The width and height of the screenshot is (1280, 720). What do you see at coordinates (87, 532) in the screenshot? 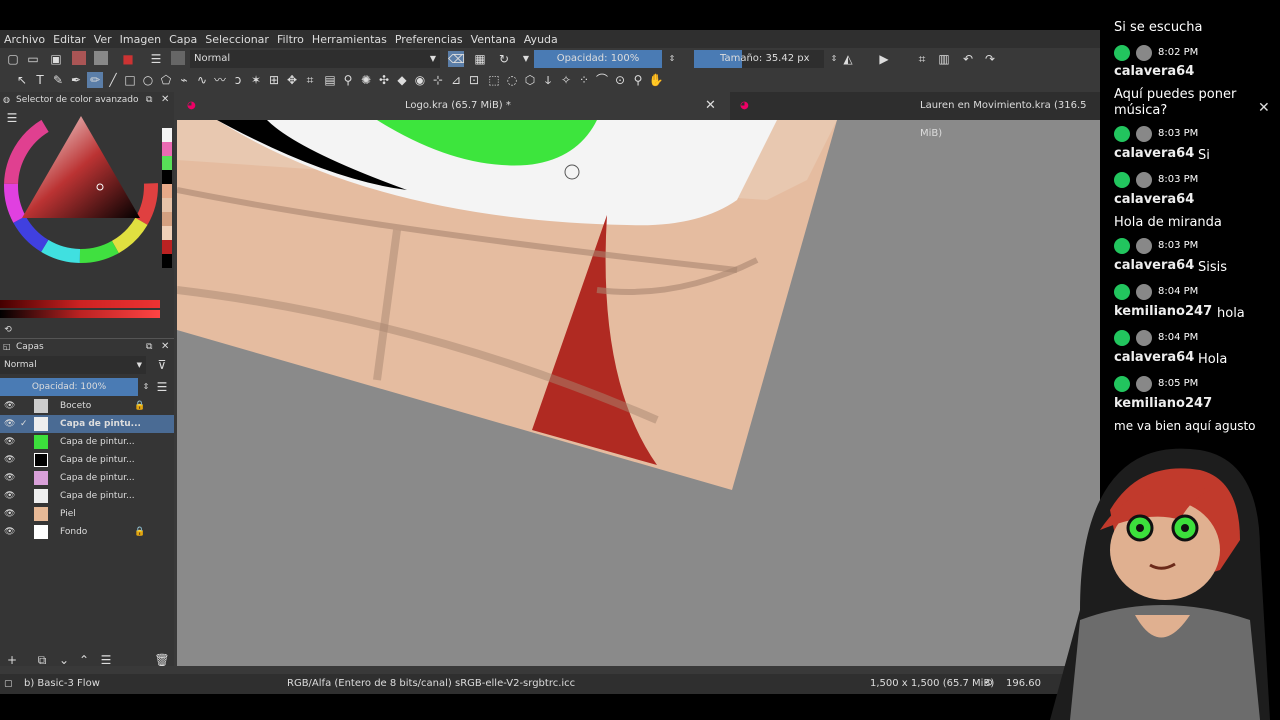
I see `layer-row: 👁 Fondo 🔒` at bounding box center [87, 532].